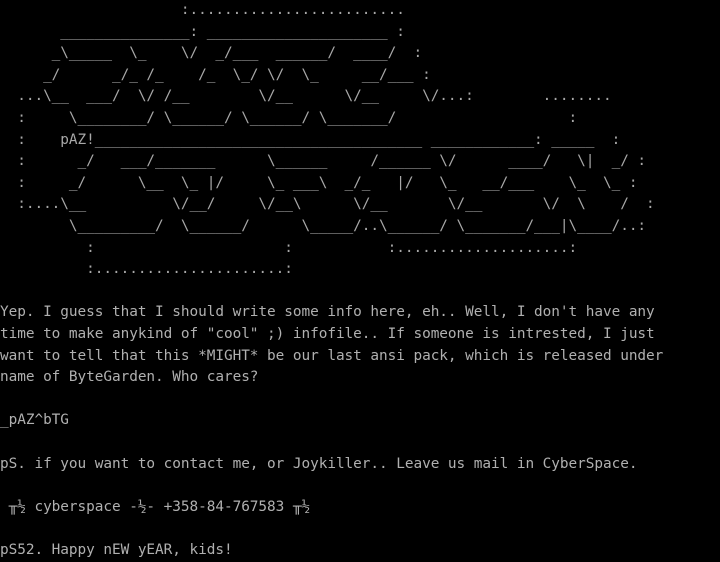 The image size is (720, 562). Describe the element at coordinates (211, 53) in the screenshot. I see `logo-line: _\_____ \_ \/ _/___ ______/ ____/ :` at that location.